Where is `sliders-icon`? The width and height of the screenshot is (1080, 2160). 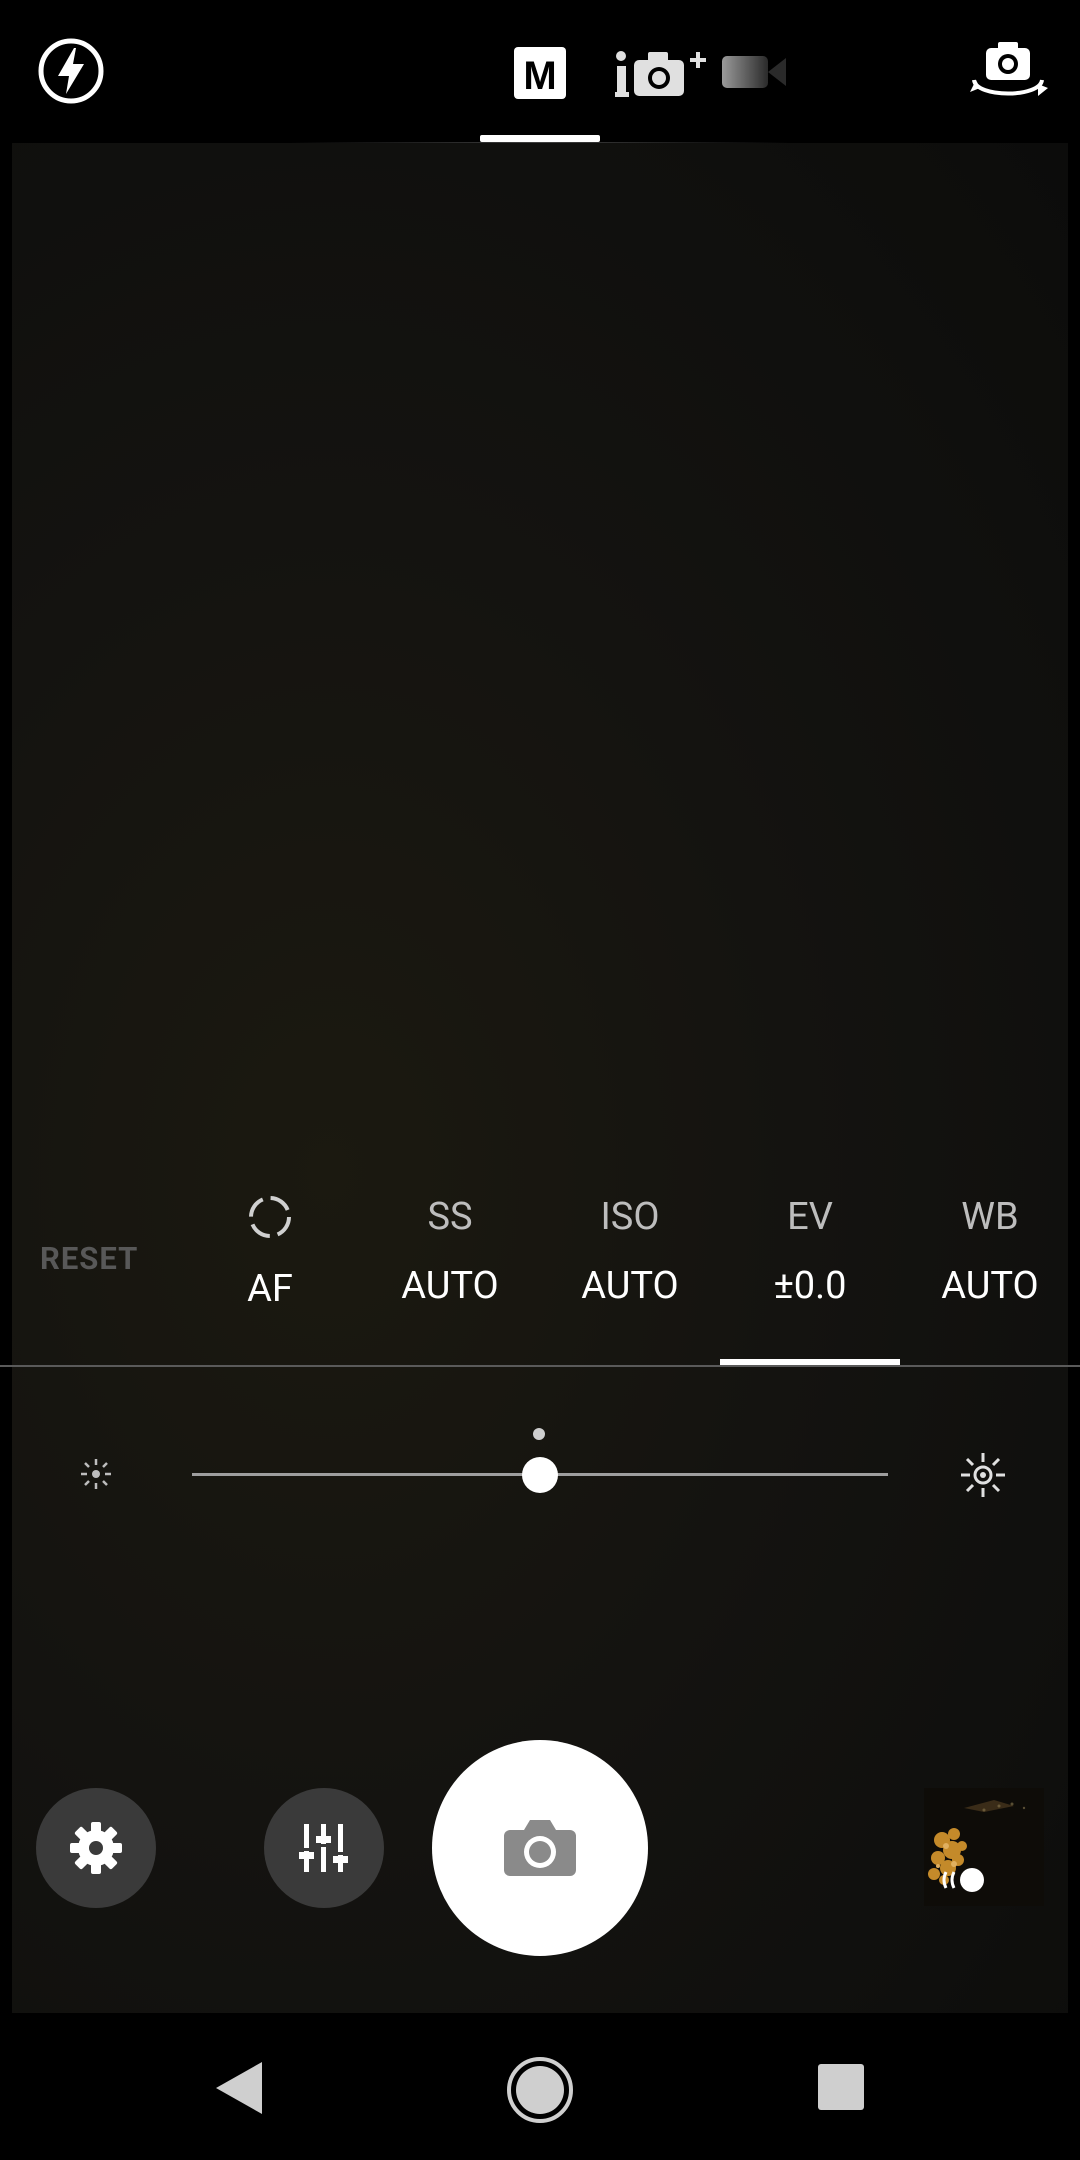
sliders-icon is located at coordinates (323, 1848).